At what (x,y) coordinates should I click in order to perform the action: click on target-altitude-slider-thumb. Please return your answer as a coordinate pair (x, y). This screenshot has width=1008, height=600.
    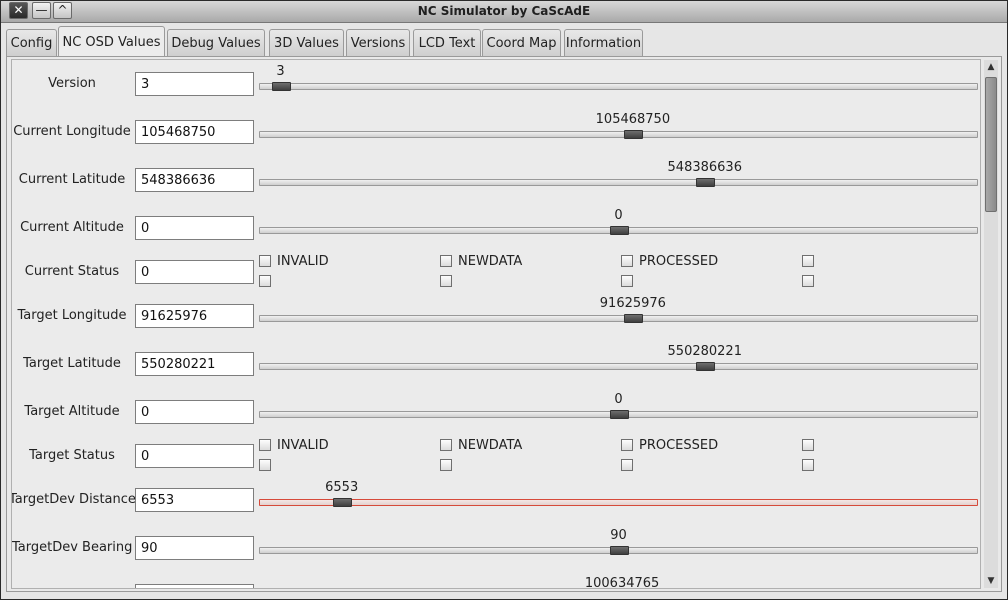
    Looking at the image, I should click on (619, 414).